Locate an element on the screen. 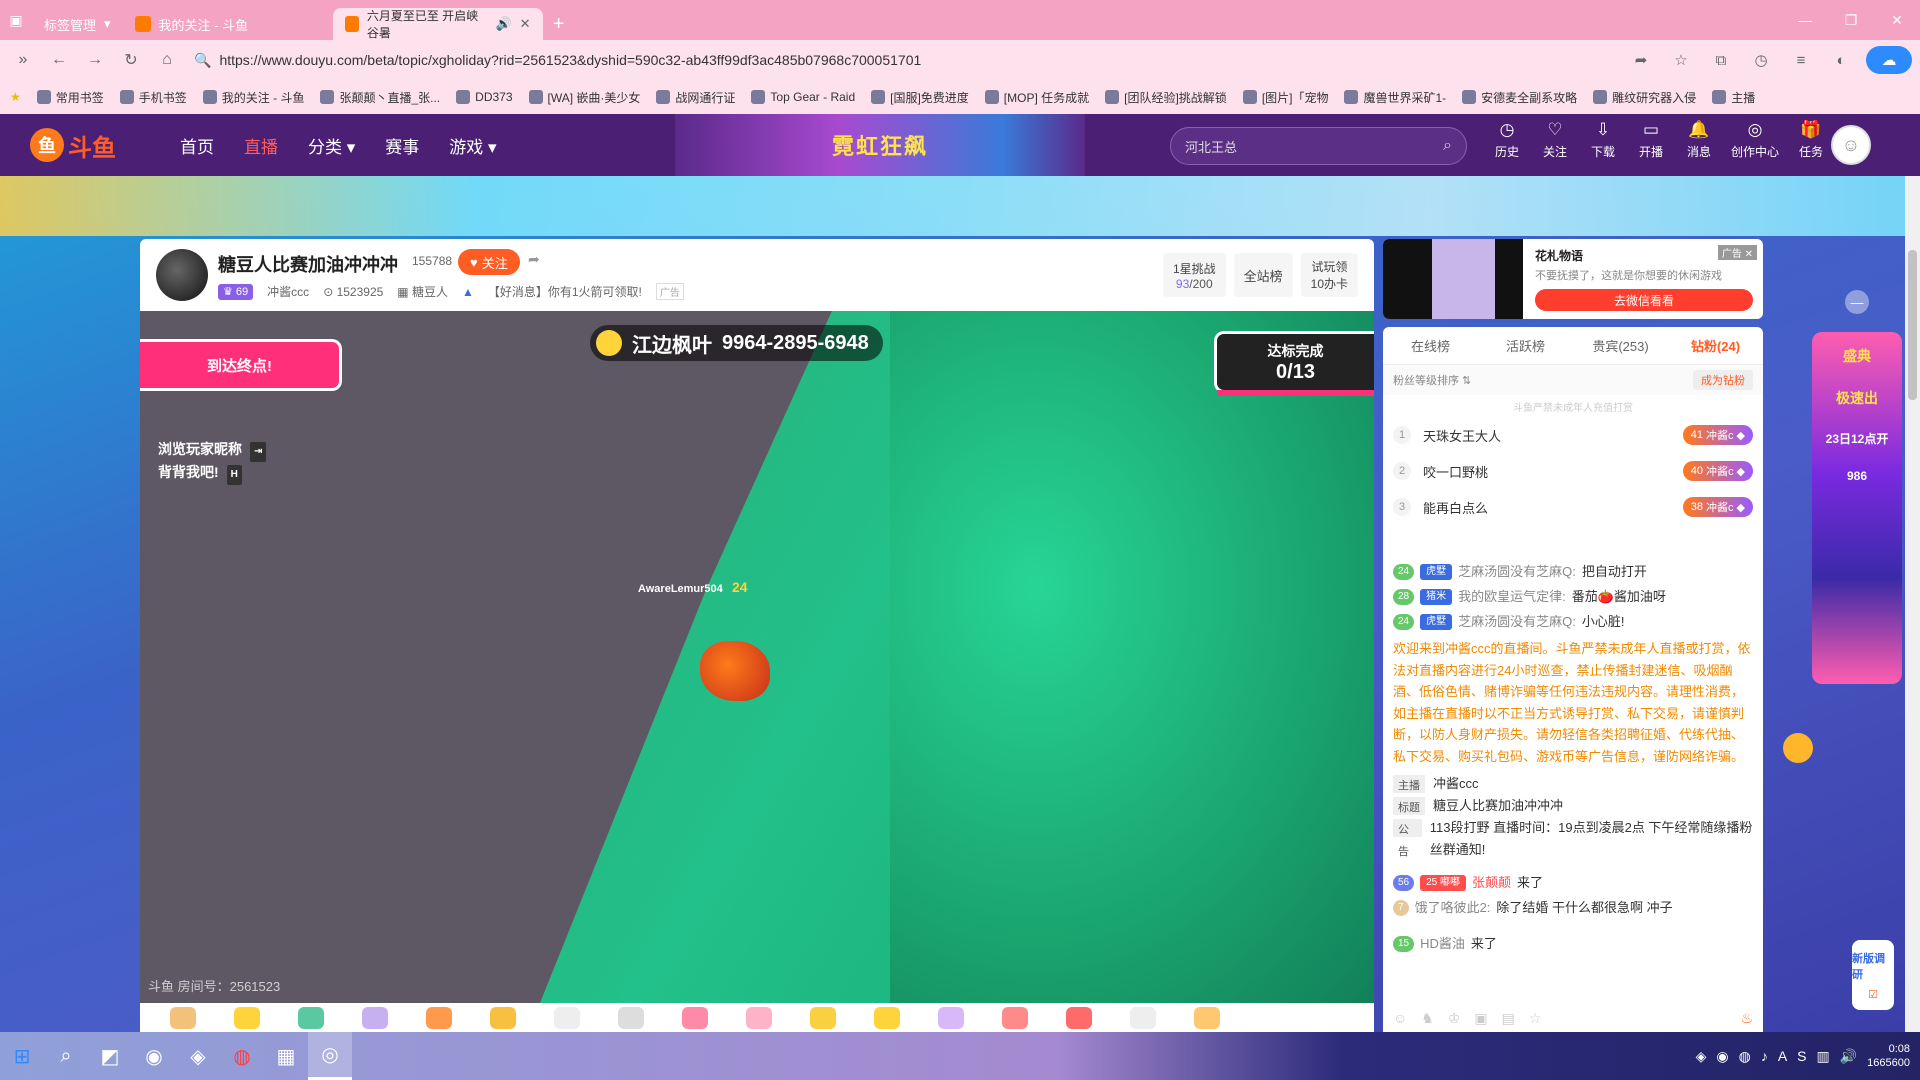  bookmark-item: Top Gear - Raid is located at coordinates (803, 97).